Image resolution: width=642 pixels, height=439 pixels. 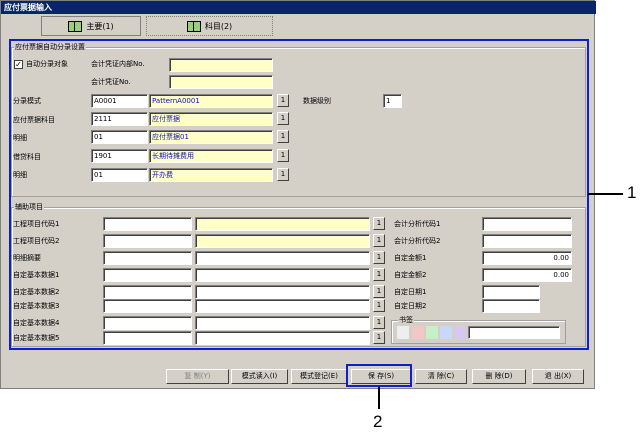 What do you see at coordinates (27, 157) in the screenshot?
I see `credit-account-label: 借贷科目` at bounding box center [27, 157].